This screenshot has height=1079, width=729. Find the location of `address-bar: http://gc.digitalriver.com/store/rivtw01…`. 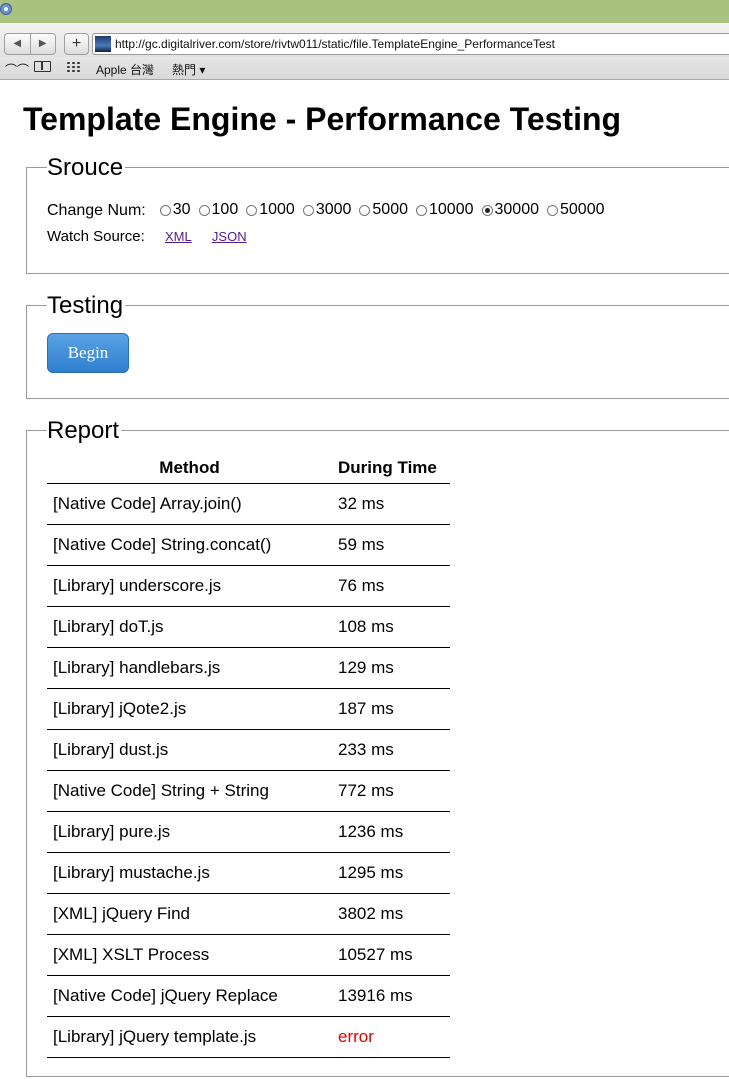

address-bar: http://gc.digitalriver.com/store/rivtw01… is located at coordinates (410, 44).